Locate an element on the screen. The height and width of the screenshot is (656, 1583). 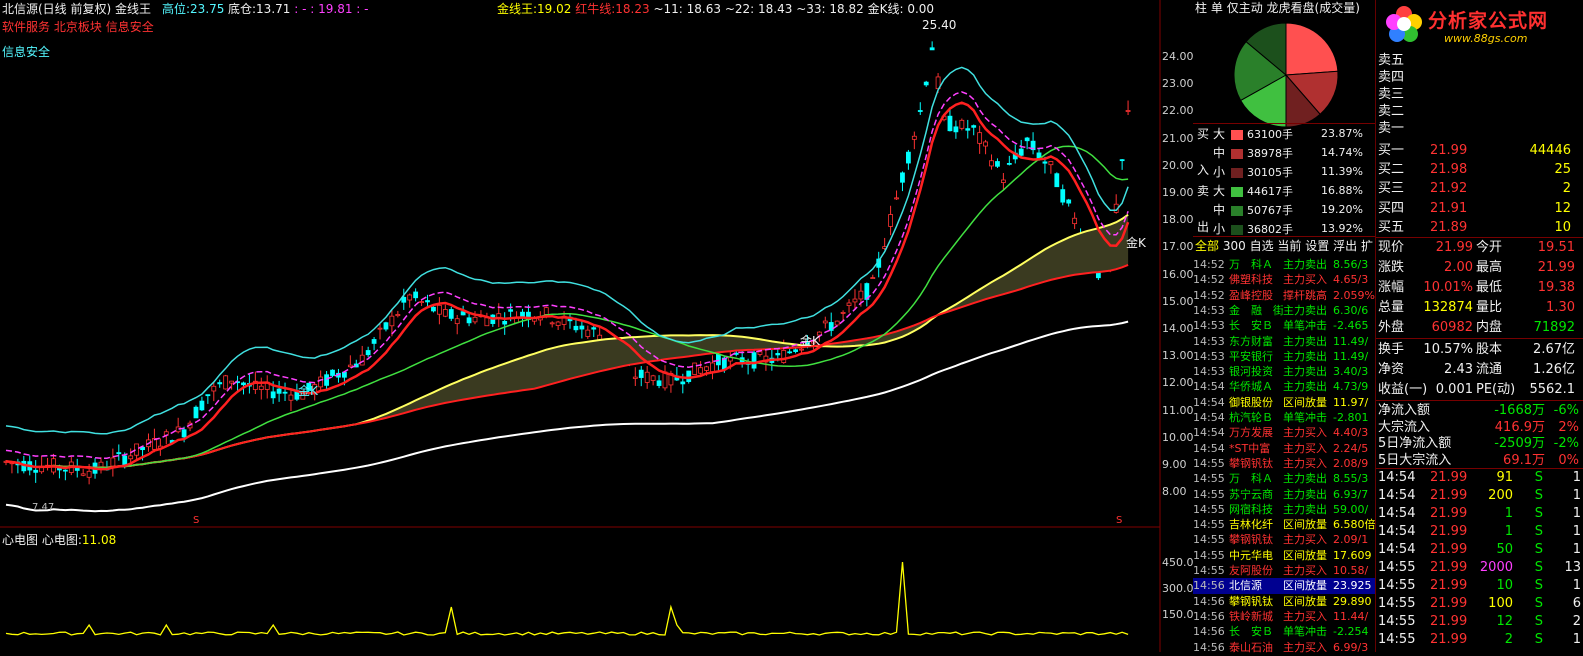
bid-row: 买四 21.91 12 is located at coordinates (1479, 209).